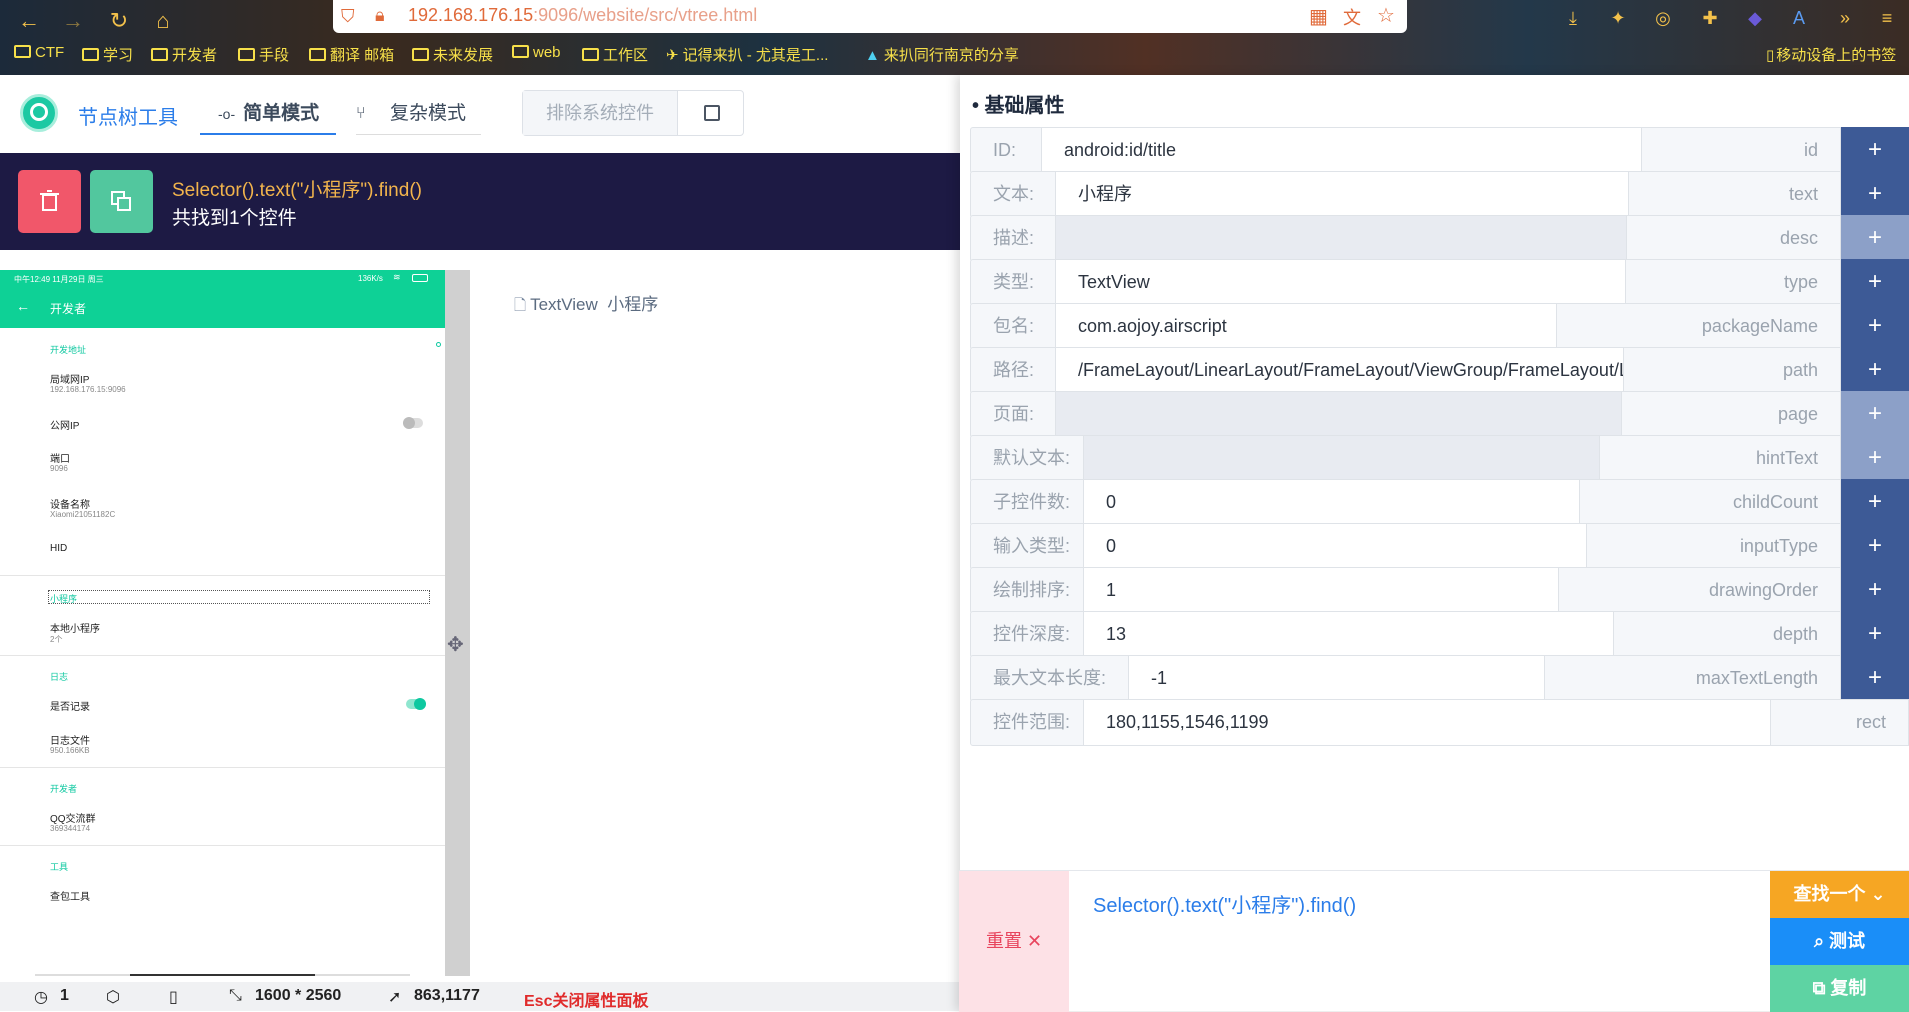 The image size is (1909, 1012). What do you see at coordinates (1713, 546) in the screenshot?
I see `property-attr-inputType: inputType` at bounding box center [1713, 546].